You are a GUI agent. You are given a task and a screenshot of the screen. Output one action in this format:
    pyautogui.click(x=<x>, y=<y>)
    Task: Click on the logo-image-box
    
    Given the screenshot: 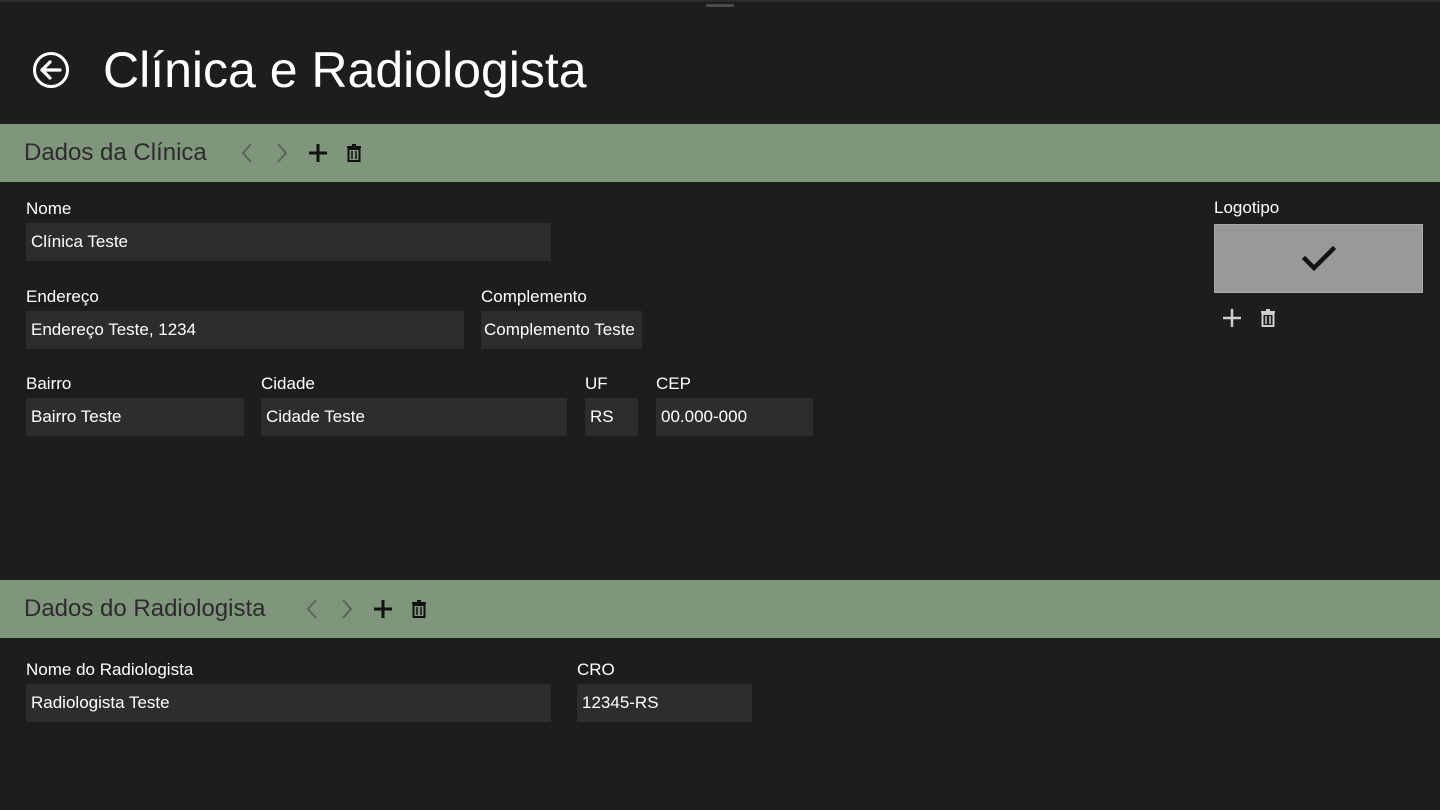 What is the action you would take?
    pyautogui.click(x=1318, y=258)
    